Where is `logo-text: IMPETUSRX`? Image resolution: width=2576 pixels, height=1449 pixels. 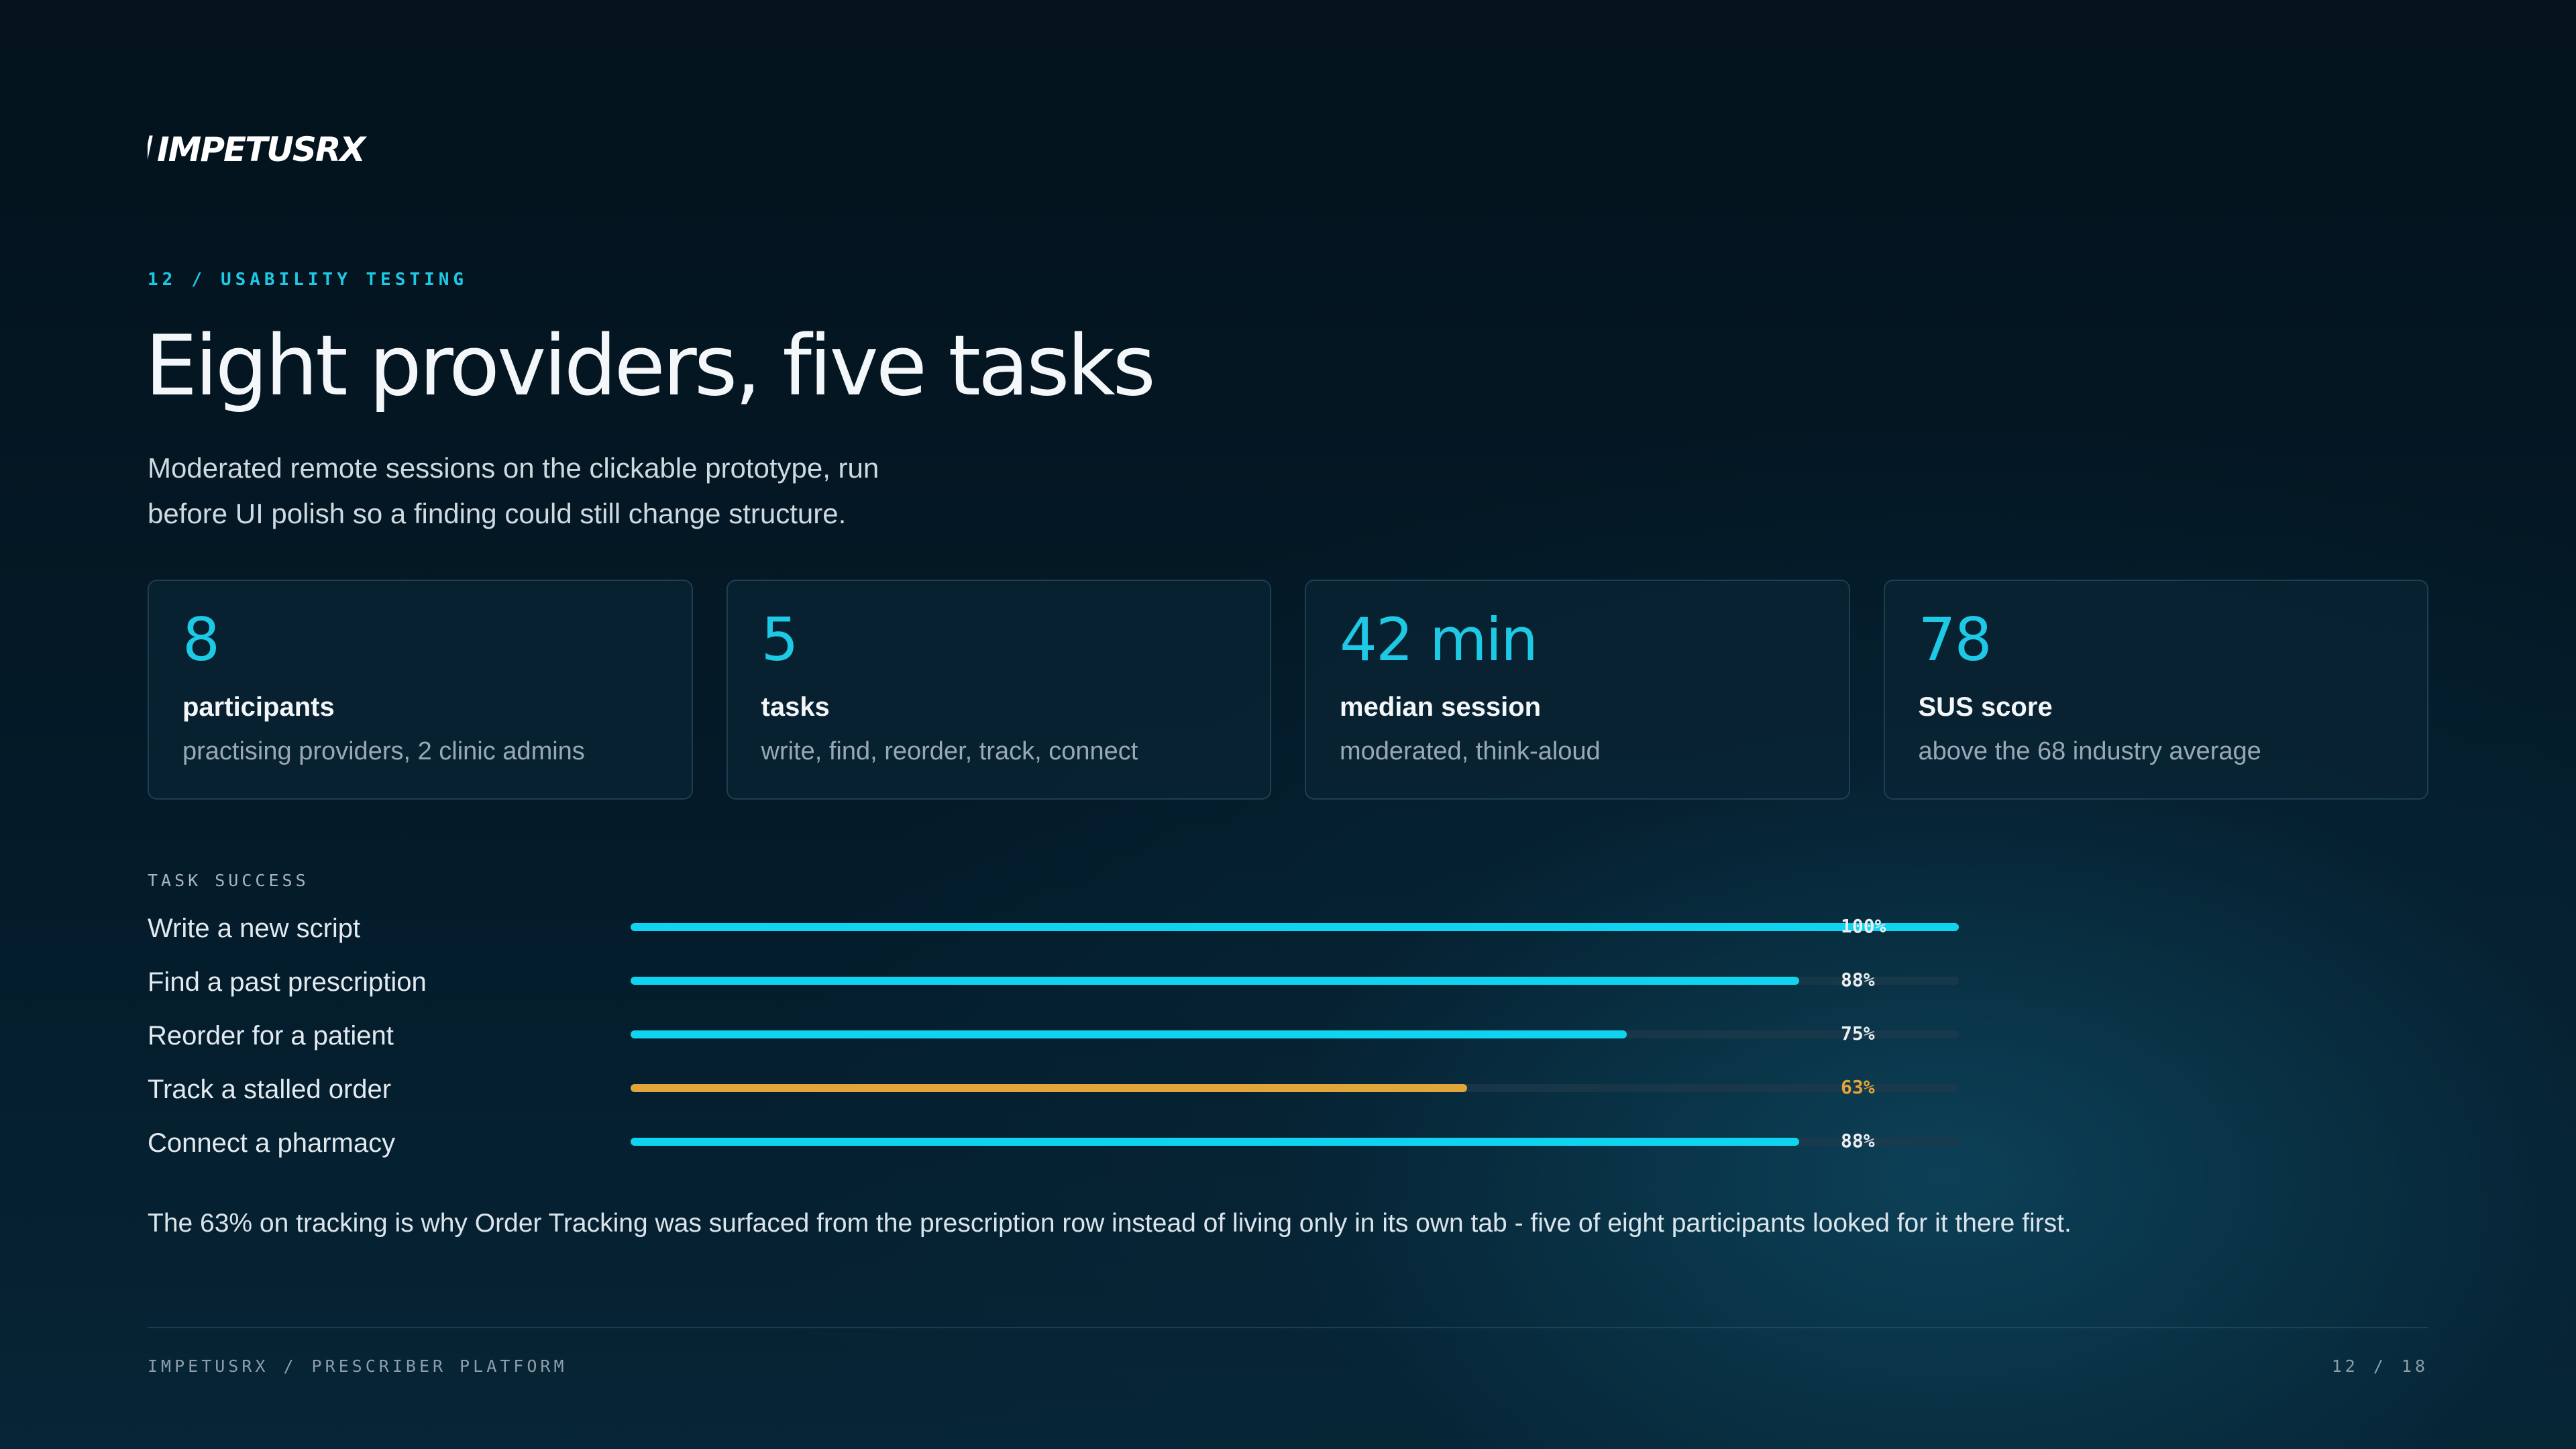 logo-text: IMPETUSRX is located at coordinates (262, 148).